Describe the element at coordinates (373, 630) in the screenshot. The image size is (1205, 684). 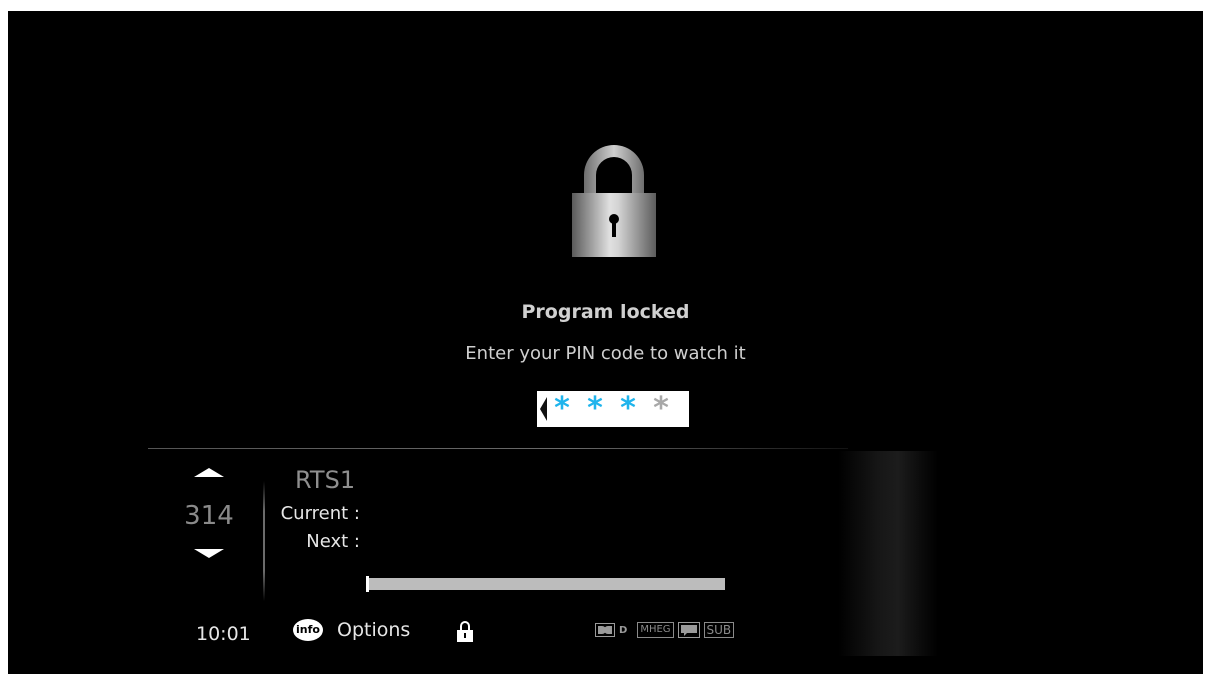
I see `options-button: Options` at that location.